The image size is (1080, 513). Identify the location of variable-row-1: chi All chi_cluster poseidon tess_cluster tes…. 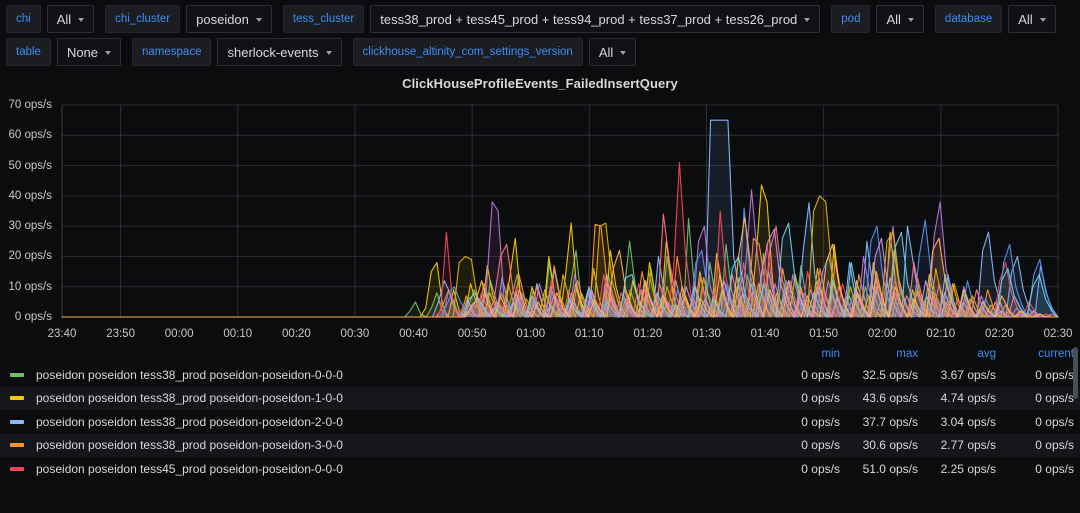
(540, 19).